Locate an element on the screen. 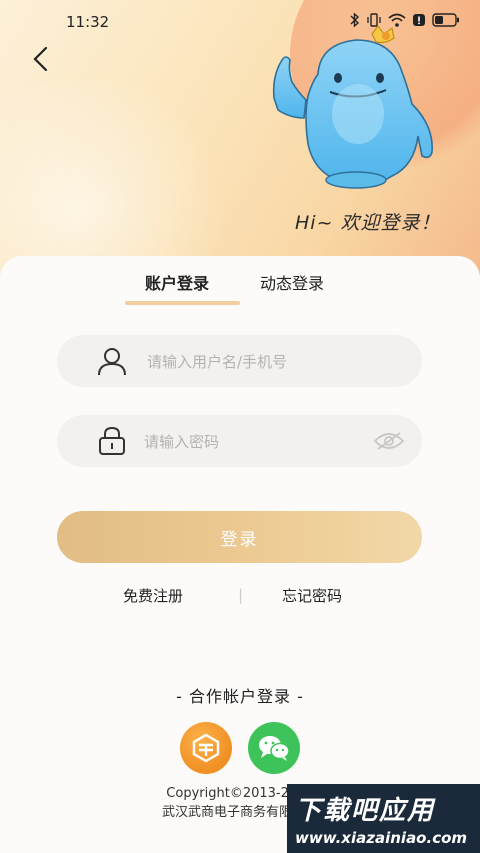 This screenshot has height=853, width=480. back-button is located at coordinates (41, 59).